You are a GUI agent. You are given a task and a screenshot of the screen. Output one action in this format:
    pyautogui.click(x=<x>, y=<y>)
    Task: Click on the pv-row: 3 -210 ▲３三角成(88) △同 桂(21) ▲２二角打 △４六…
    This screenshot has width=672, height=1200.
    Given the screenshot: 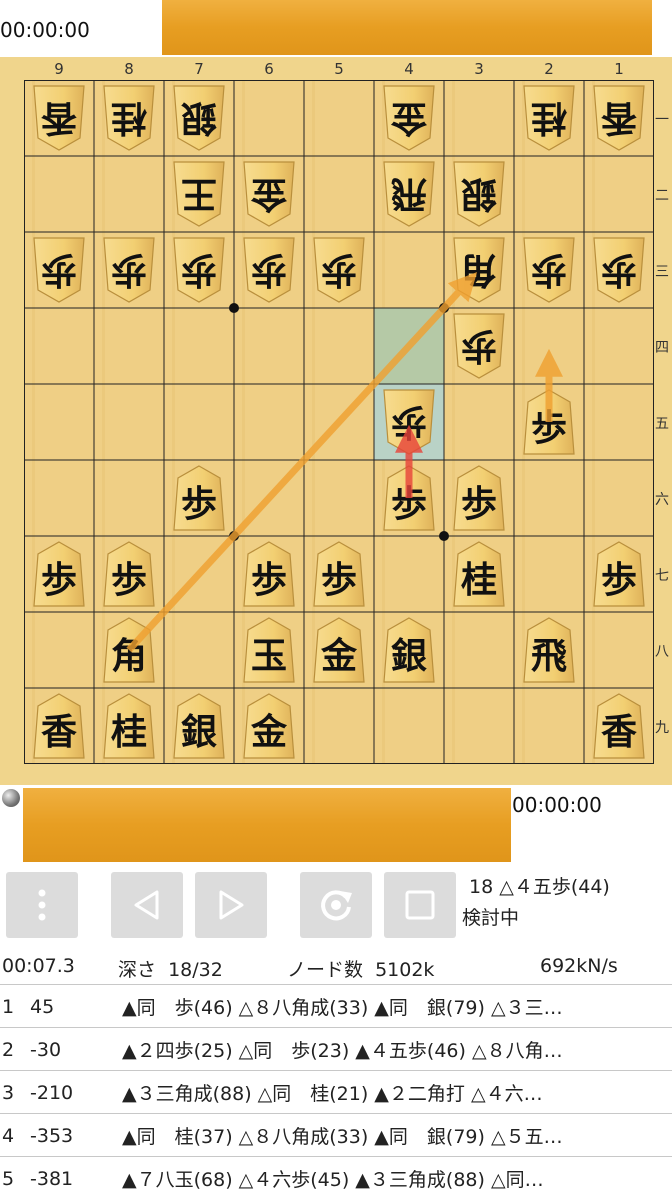 What is the action you would take?
    pyautogui.click(x=336, y=1092)
    